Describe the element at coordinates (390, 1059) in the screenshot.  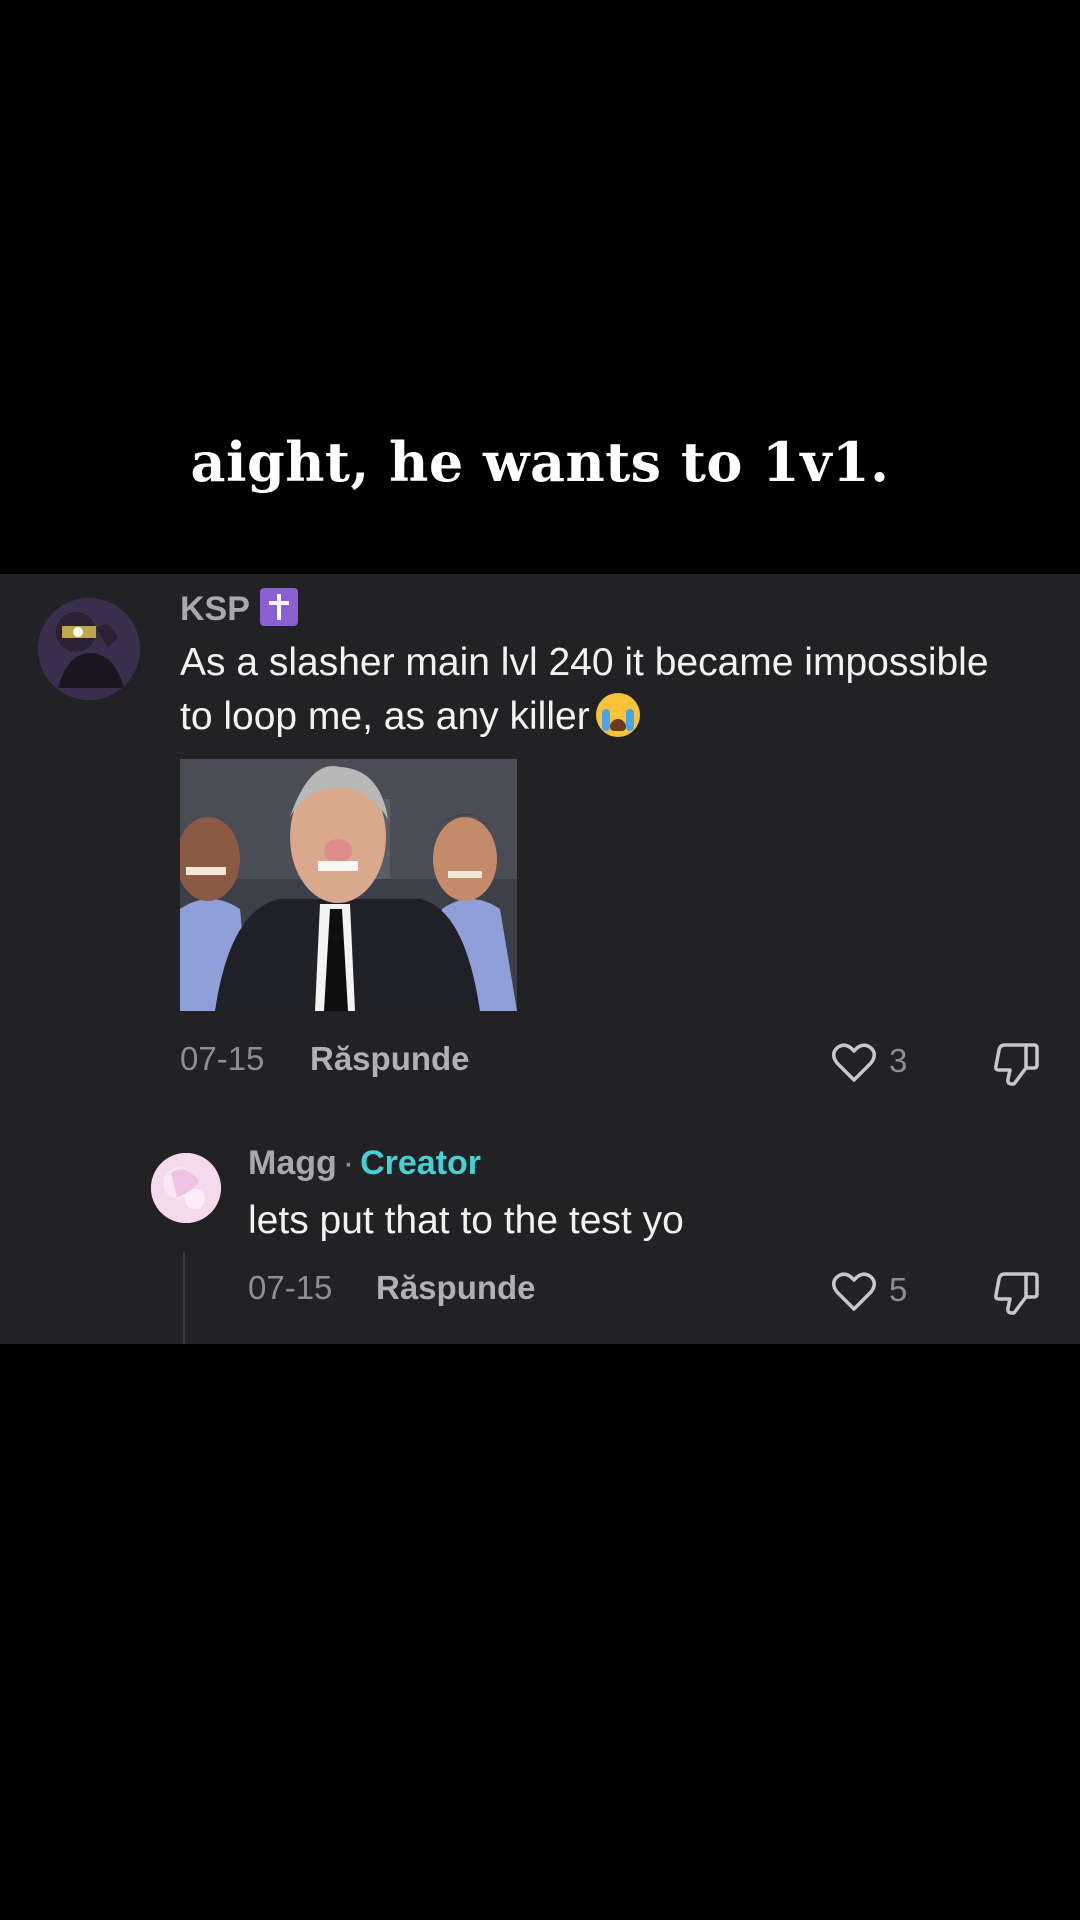
I see `reply-button: Răspunde` at that location.